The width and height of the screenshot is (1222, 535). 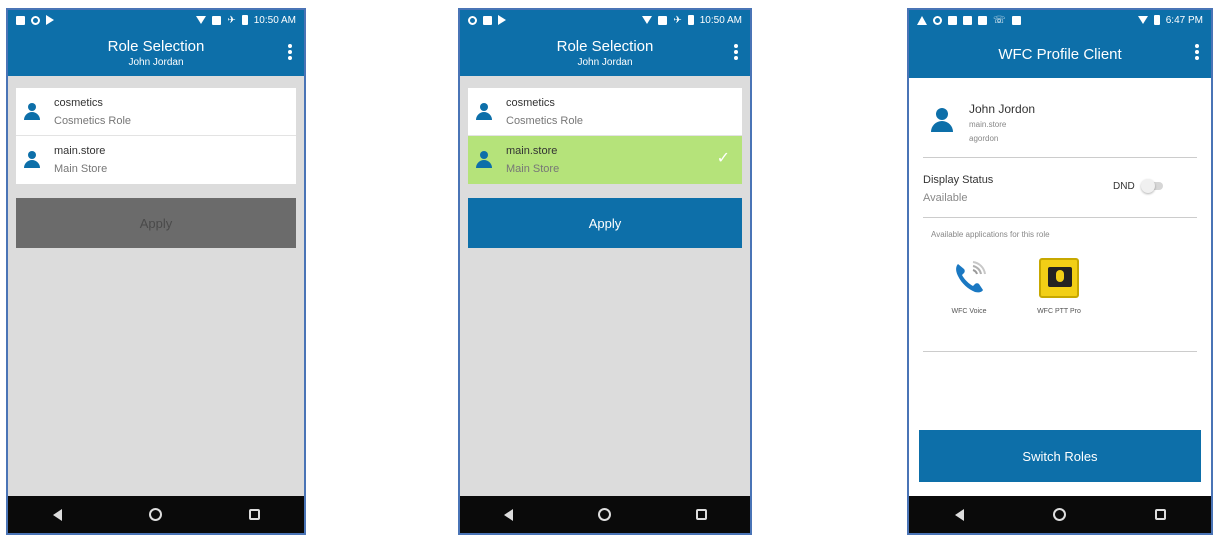 I want to click on role-item-main-store: main.store Main Store, so click(x=156, y=160).